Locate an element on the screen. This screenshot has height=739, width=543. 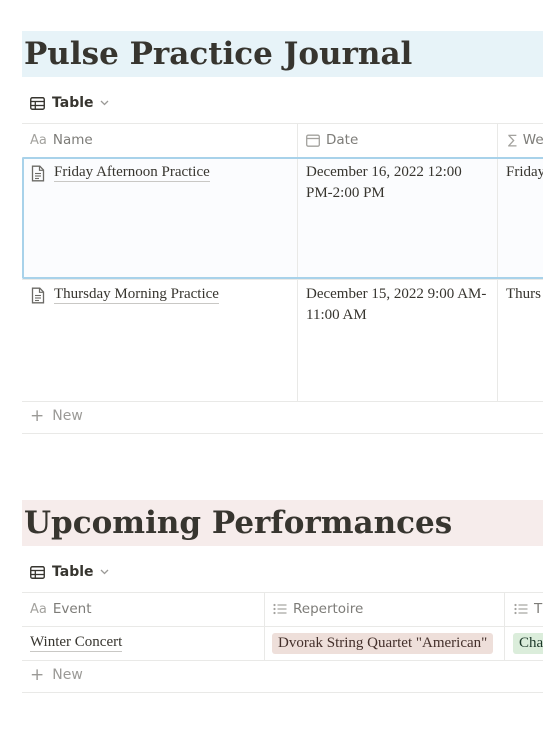
column-header-label: Date is located at coordinates (342, 140).